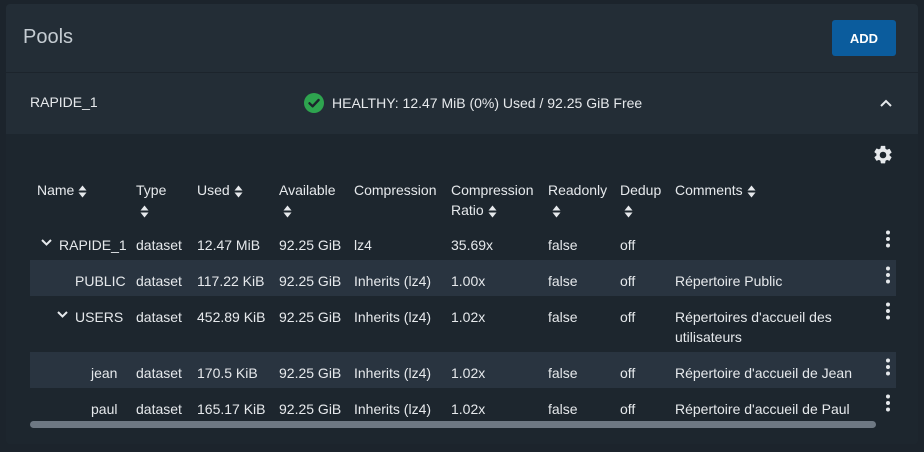  What do you see at coordinates (395, 190) in the screenshot?
I see `col-header-compression: Compression` at bounding box center [395, 190].